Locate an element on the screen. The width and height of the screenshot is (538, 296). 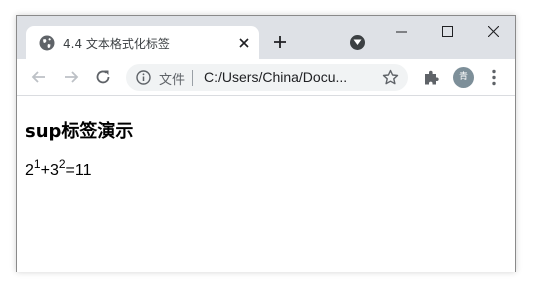
tab-close-icon is located at coordinates (244, 43).